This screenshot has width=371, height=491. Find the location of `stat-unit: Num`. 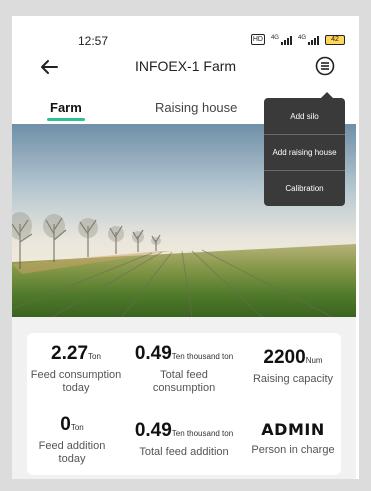

stat-unit: Num is located at coordinates (314, 360).